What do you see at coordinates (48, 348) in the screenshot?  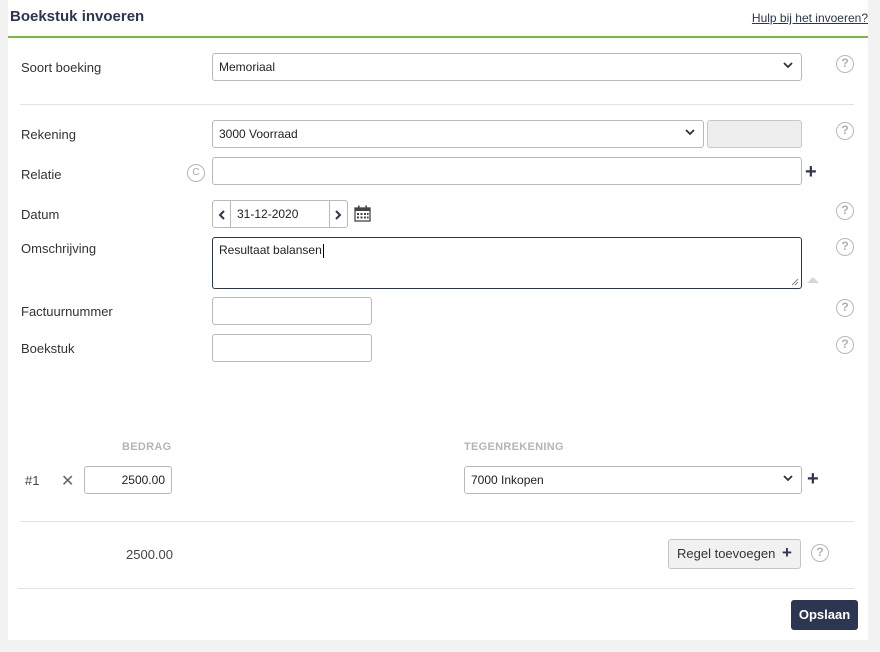 I see `boekstuk-label: Boekstuk` at bounding box center [48, 348].